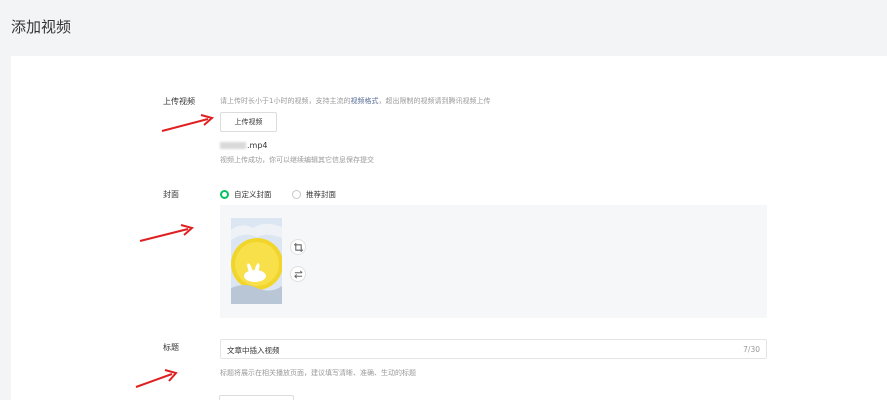 The width and height of the screenshot is (887, 400). Describe the element at coordinates (224, 194) in the screenshot. I see `radio-dot-selected` at that location.